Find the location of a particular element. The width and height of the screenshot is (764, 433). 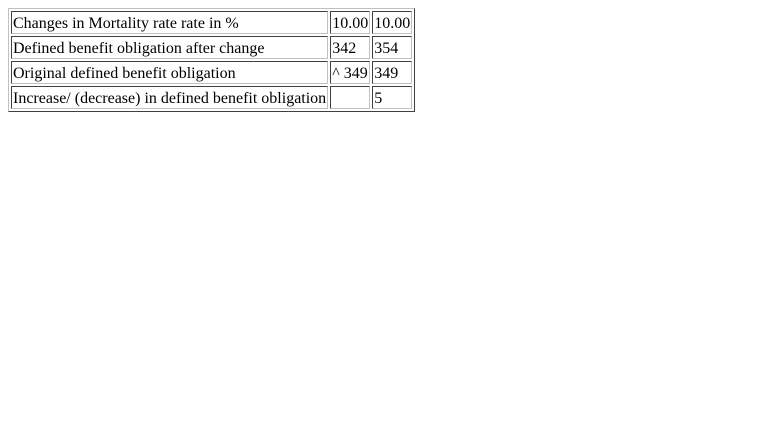

value-cell: ^ 349 is located at coordinates (350, 72).